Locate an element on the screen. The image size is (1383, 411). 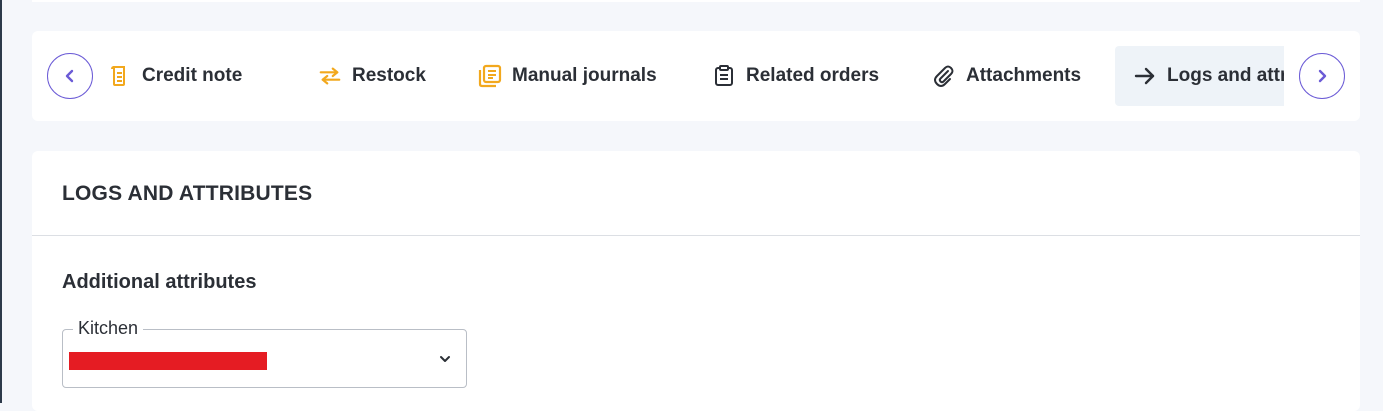
chevron-down-icon is located at coordinates (445, 359).